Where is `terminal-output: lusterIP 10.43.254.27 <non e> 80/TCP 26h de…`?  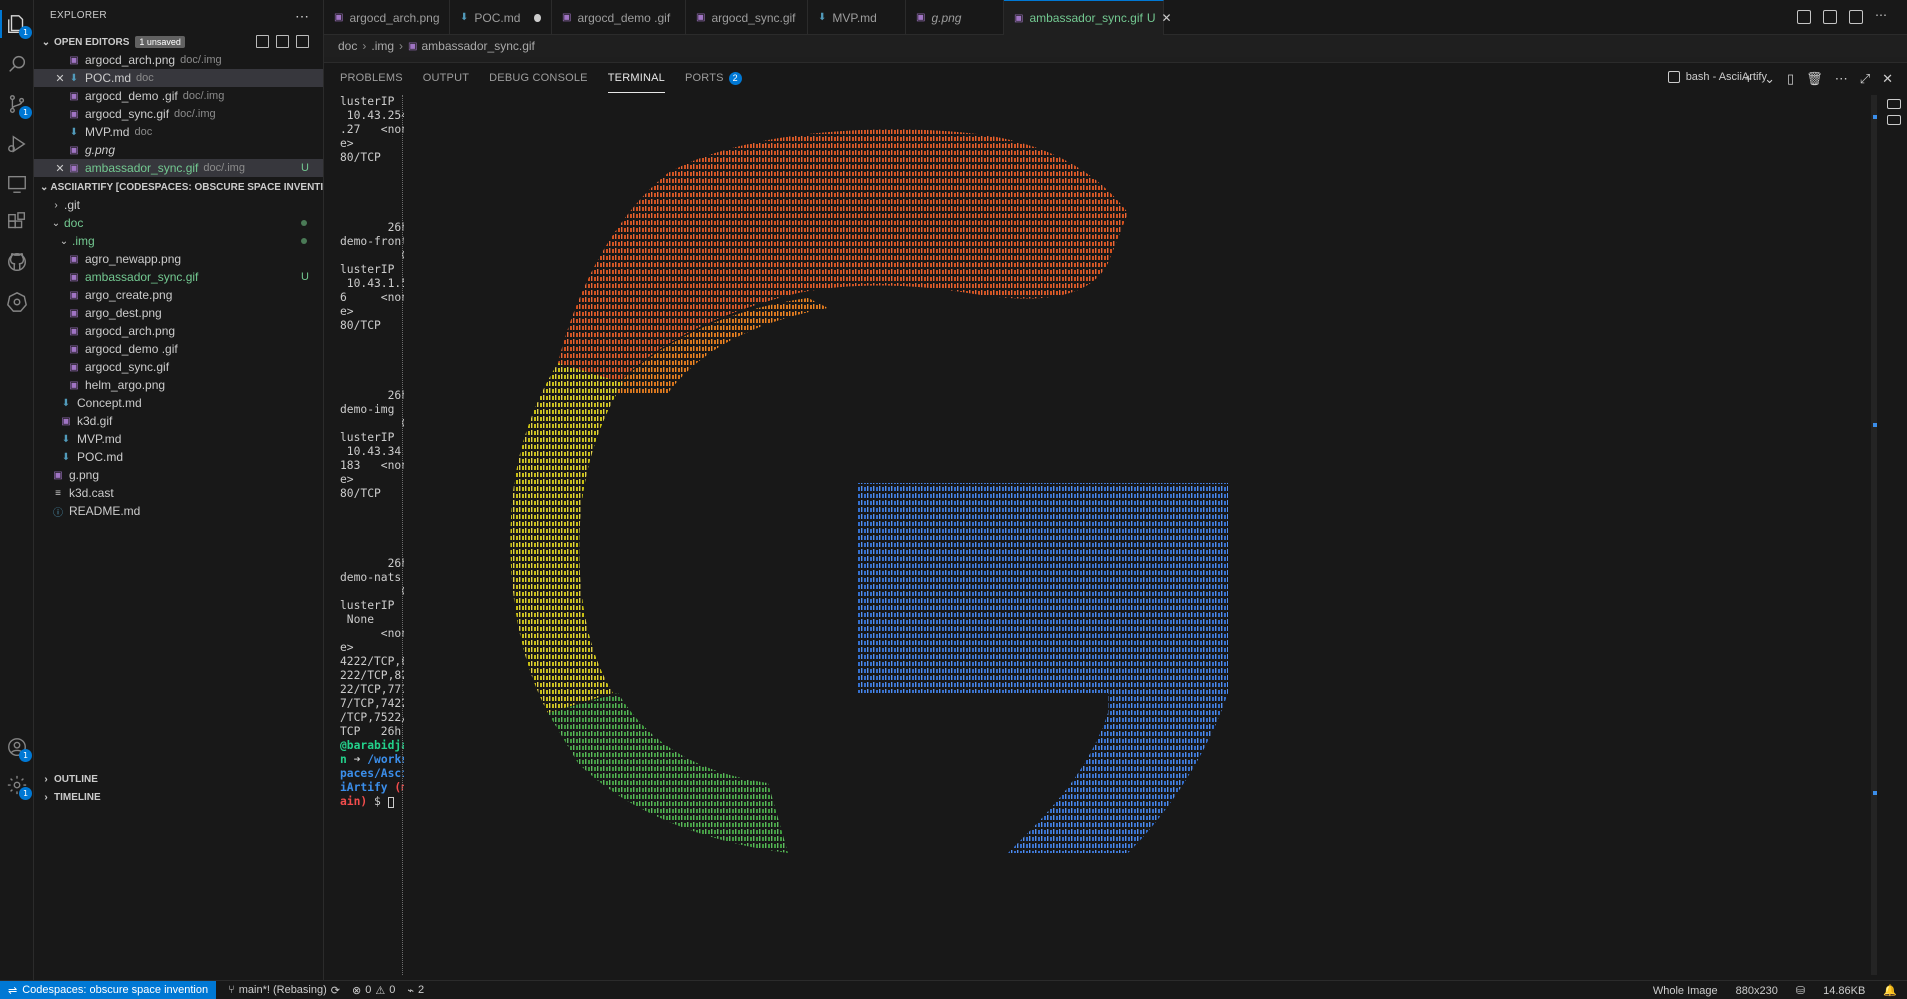
terminal-output: lusterIP 10.43.254.27 <non e> 80/TCP 26h de… is located at coordinates (372, 537).